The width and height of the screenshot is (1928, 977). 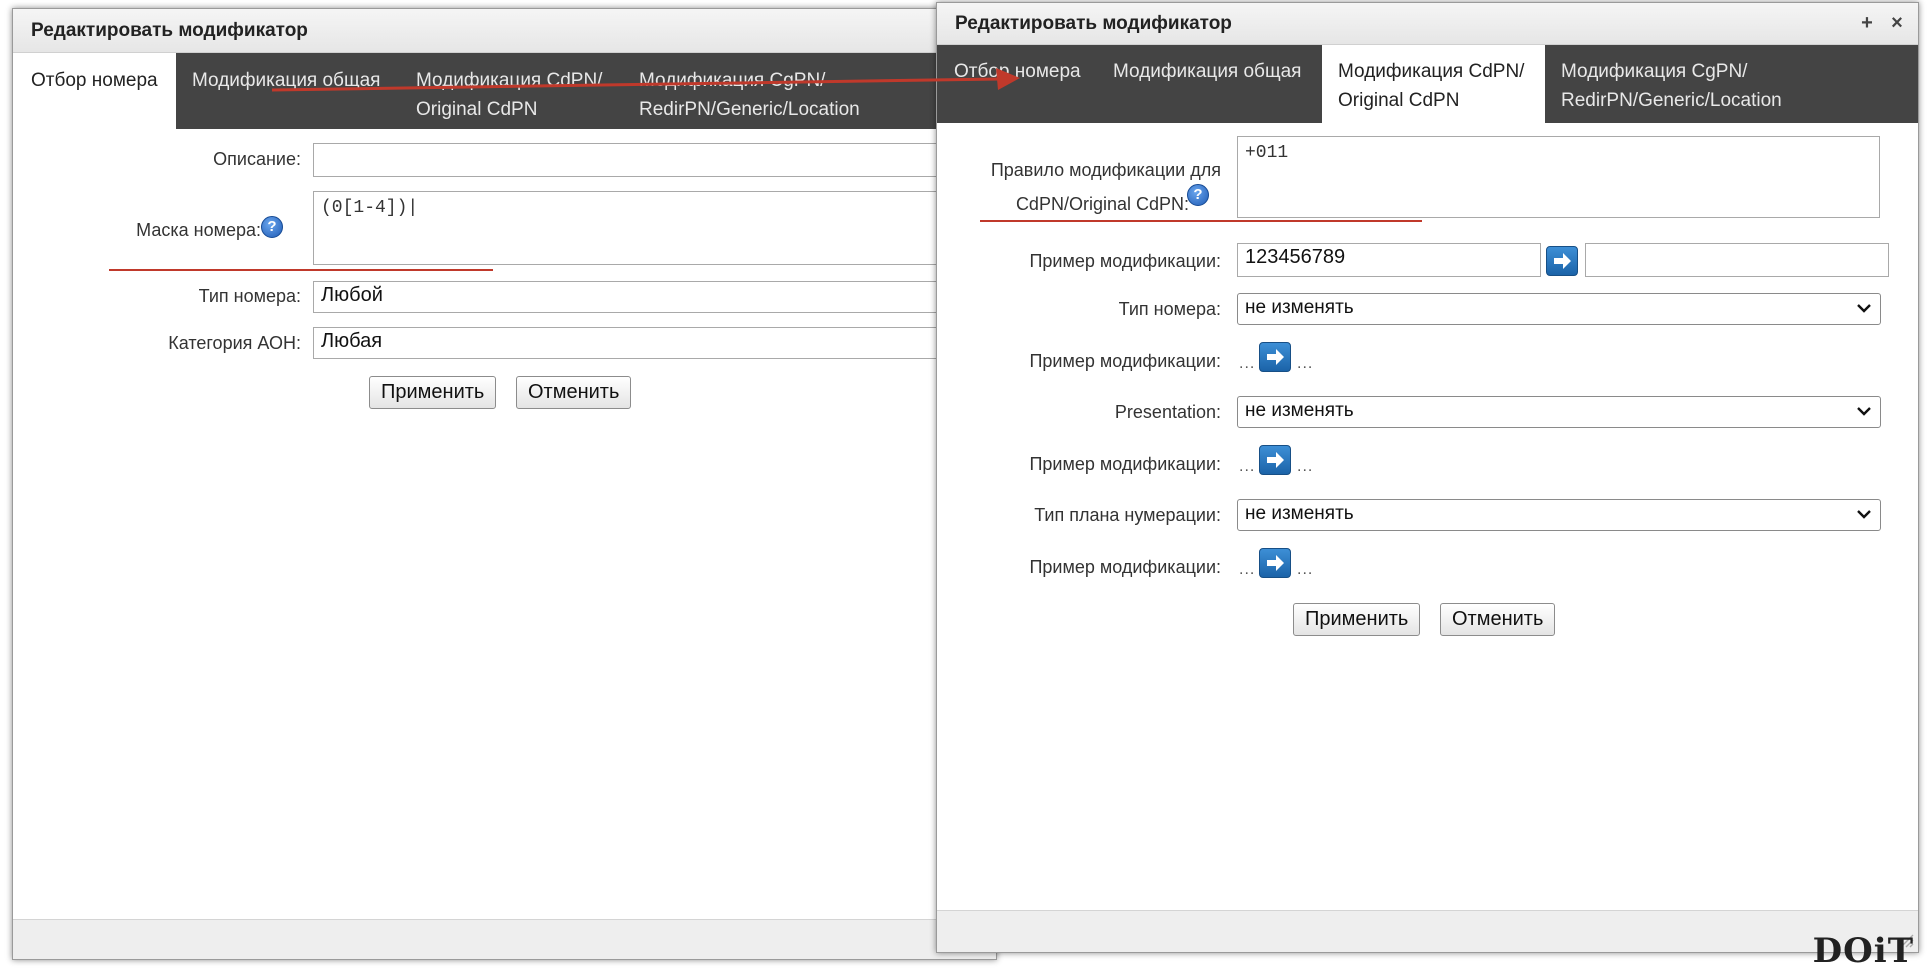 I want to click on annotation-arrow-overlay, so click(x=645, y=80).